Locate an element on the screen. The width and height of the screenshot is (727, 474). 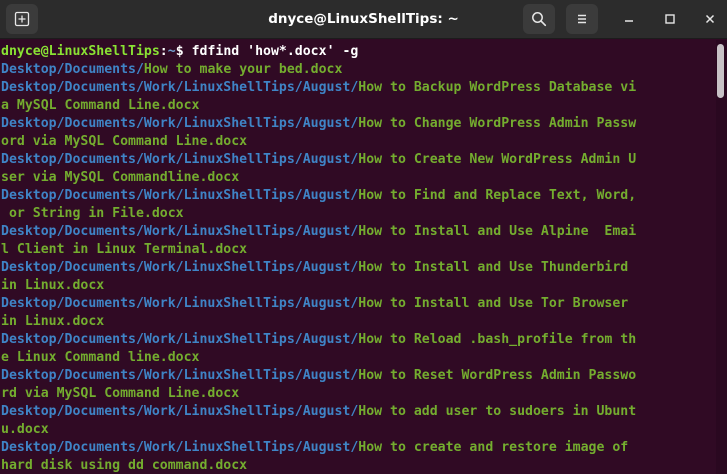
output-line: a MySQL Command Line.docx is located at coordinates (100, 106).